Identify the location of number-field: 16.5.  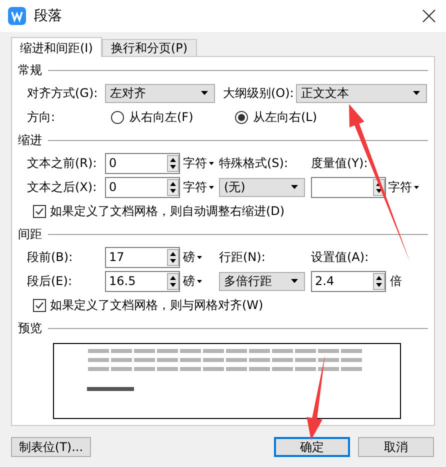
(142, 281).